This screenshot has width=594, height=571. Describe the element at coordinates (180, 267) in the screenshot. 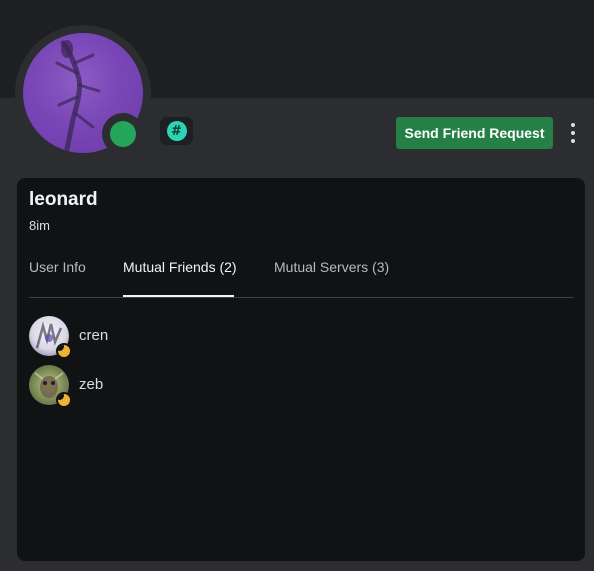

I see `tab-mutual-friends: Mutual Friends (2)` at that location.